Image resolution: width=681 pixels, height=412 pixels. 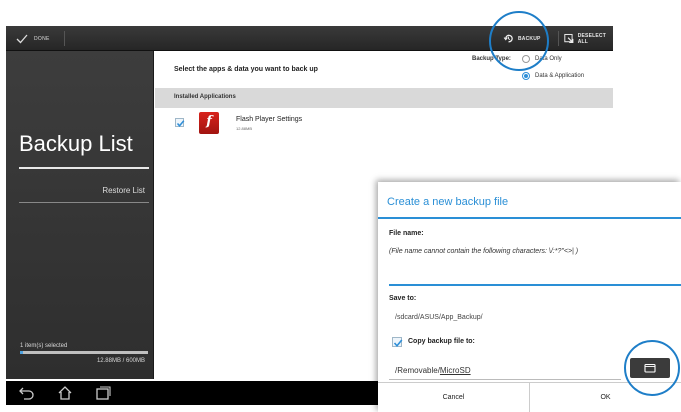 I want to click on radio-data-and-application-label: Data & Application, so click(x=560, y=76).